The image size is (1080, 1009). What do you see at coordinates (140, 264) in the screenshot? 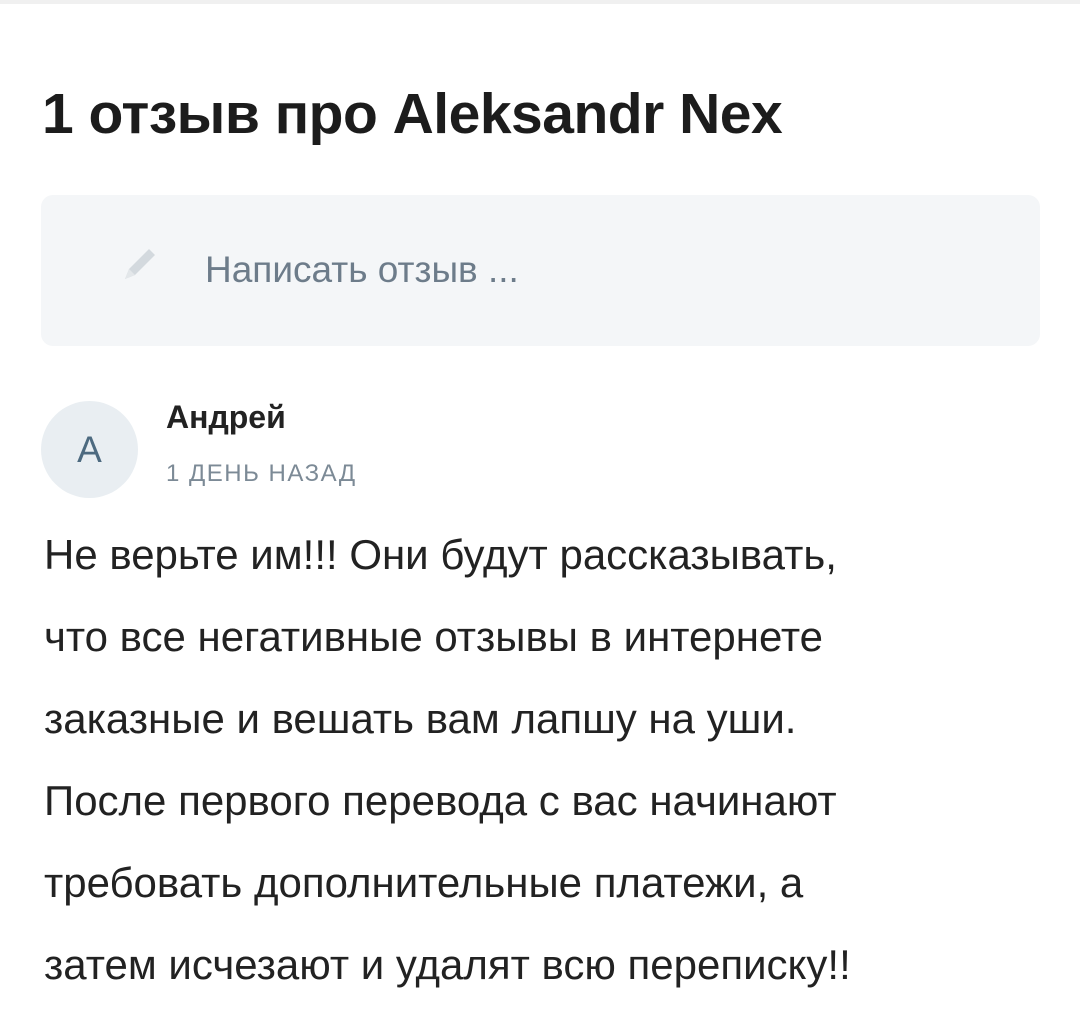
I see `pencil-icon` at bounding box center [140, 264].